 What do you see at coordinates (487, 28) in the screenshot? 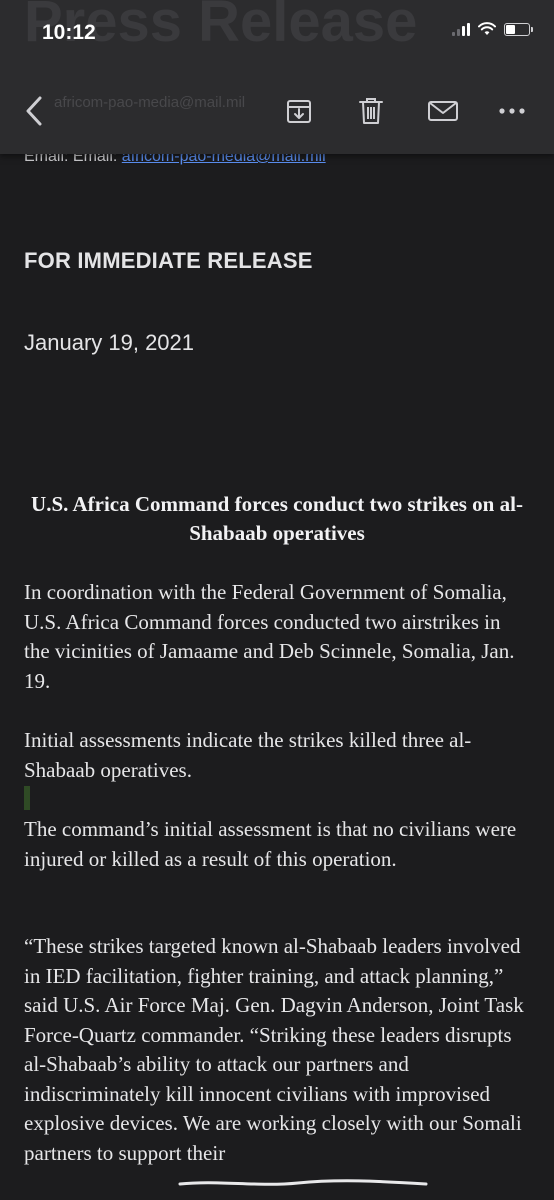
I see `wifi-icon` at bounding box center [487, 28].